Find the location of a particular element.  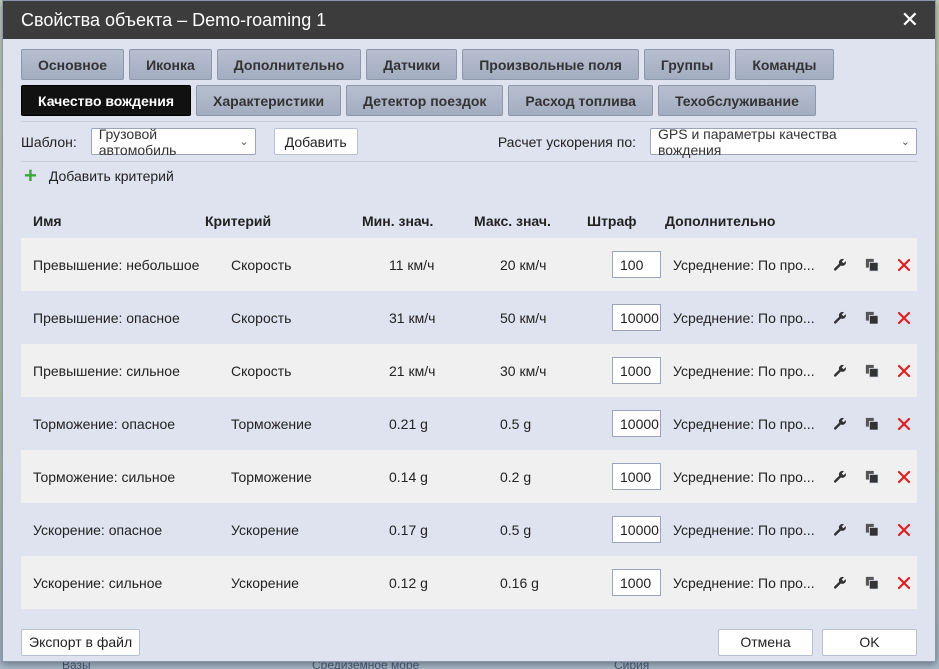

row-max: 50 км/ч is located at coordinates (523, 317).